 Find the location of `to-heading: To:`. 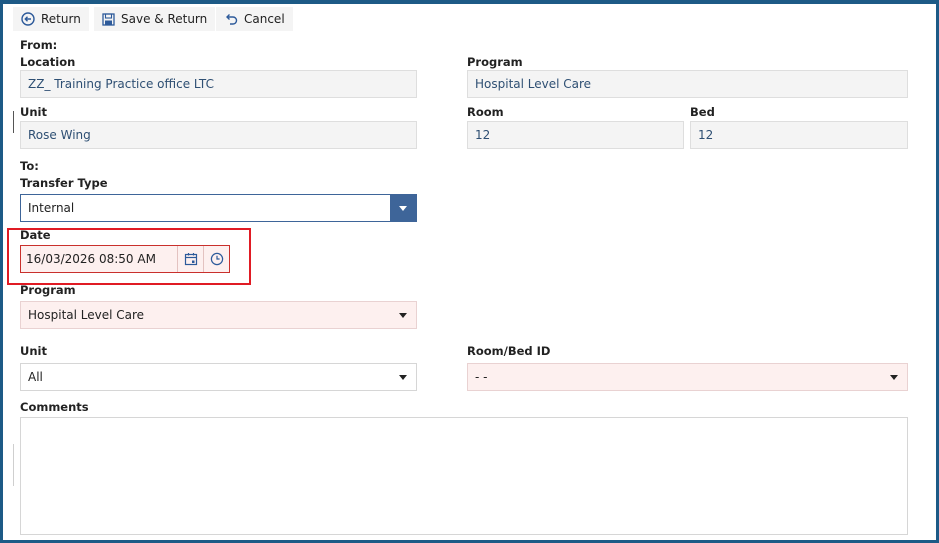

to-heading: To: is located at coordinates (29, 166).